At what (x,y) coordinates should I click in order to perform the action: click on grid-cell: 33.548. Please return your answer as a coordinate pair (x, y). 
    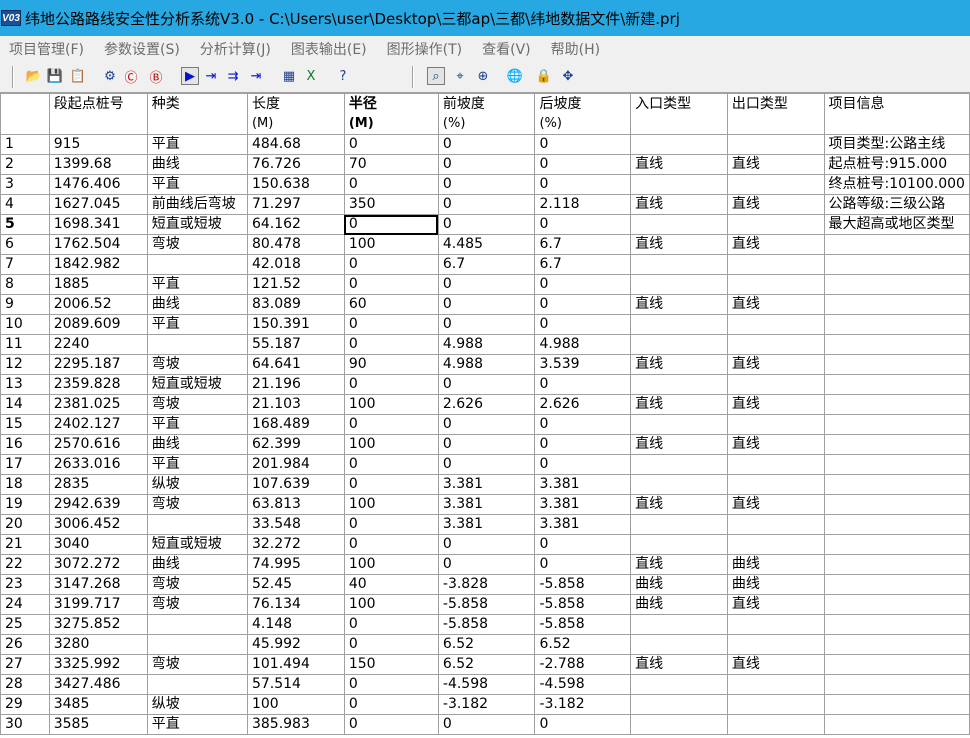
    Looking at the image, I should click on (295, 524).